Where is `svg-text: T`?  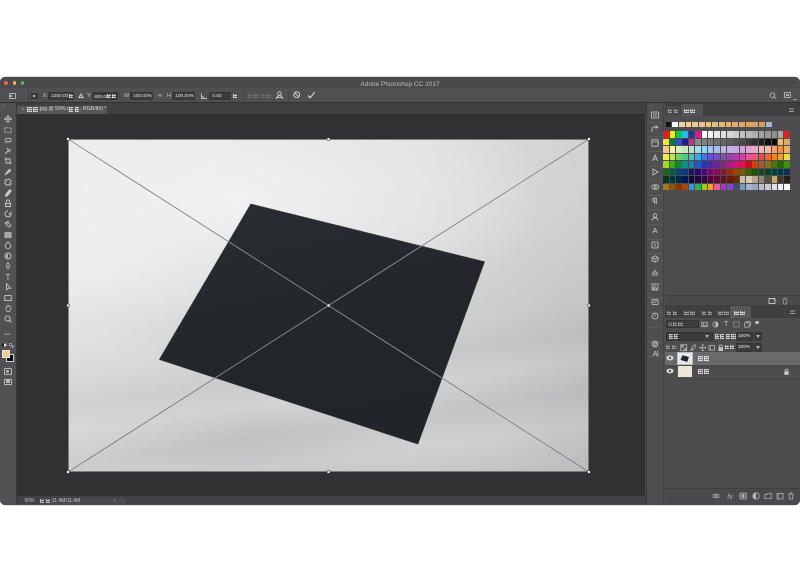 svg-text: T is located at coordinates (7, 277).